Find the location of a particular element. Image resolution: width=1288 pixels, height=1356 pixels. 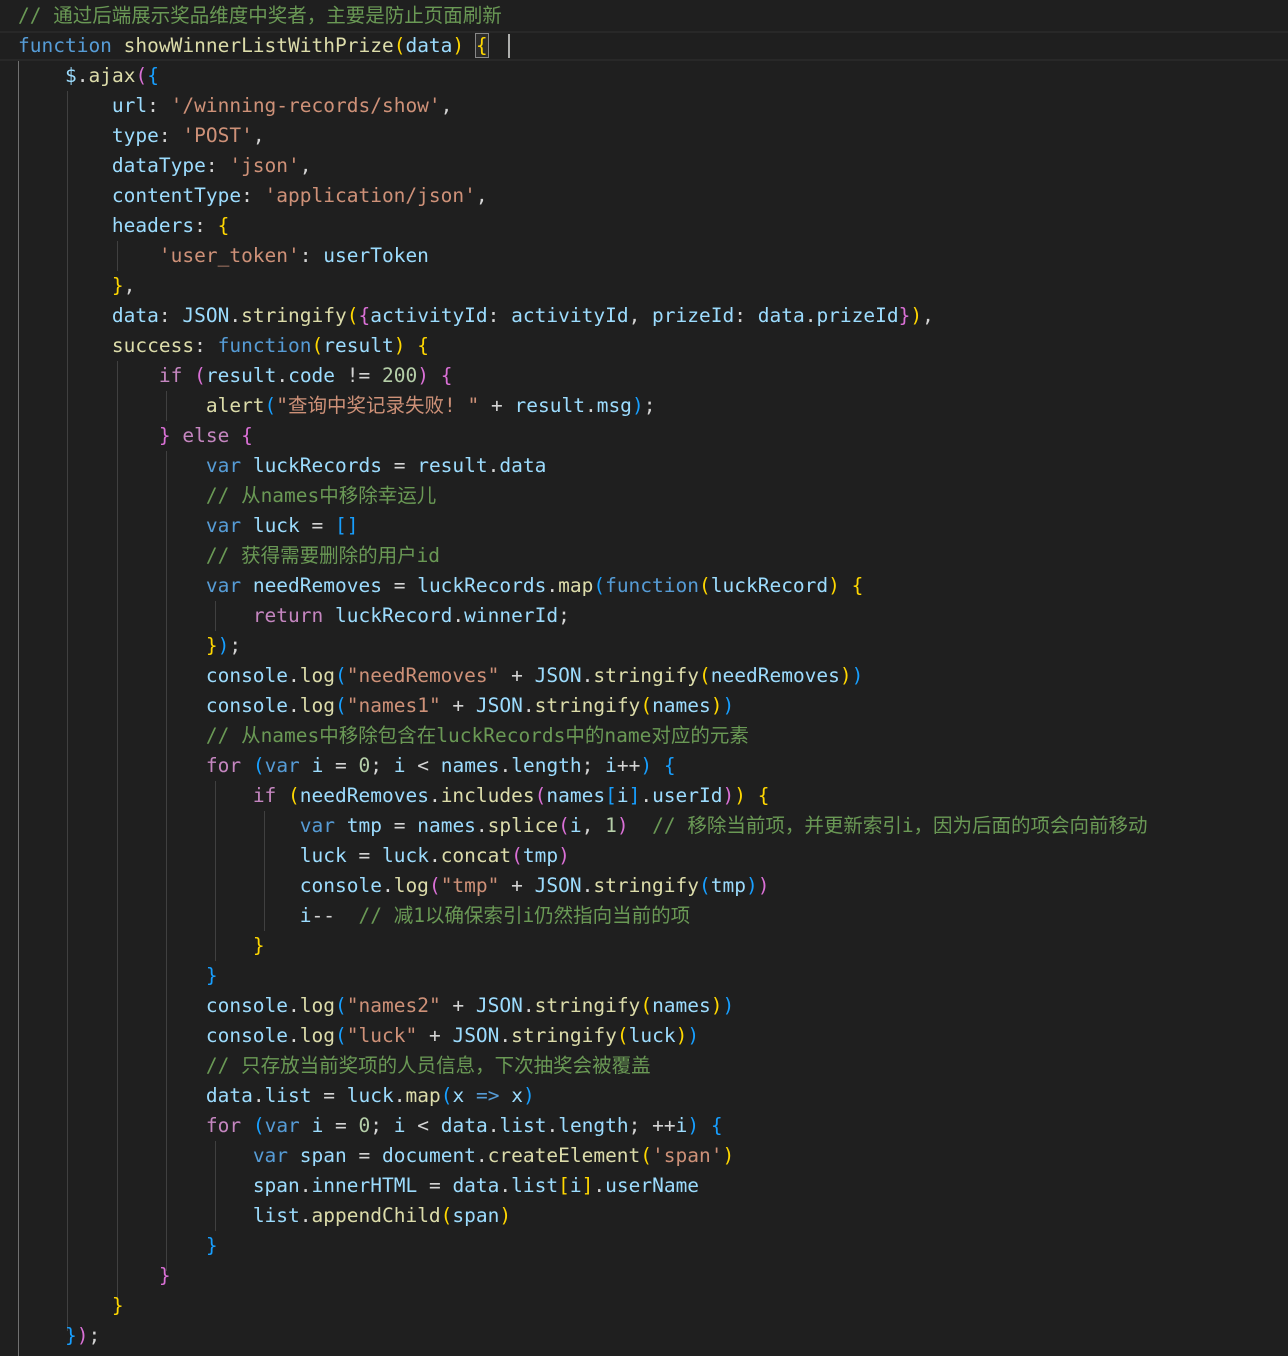

code-line: span.innerHTML = data.list[i].userName is located at coordinates (358, 1186).